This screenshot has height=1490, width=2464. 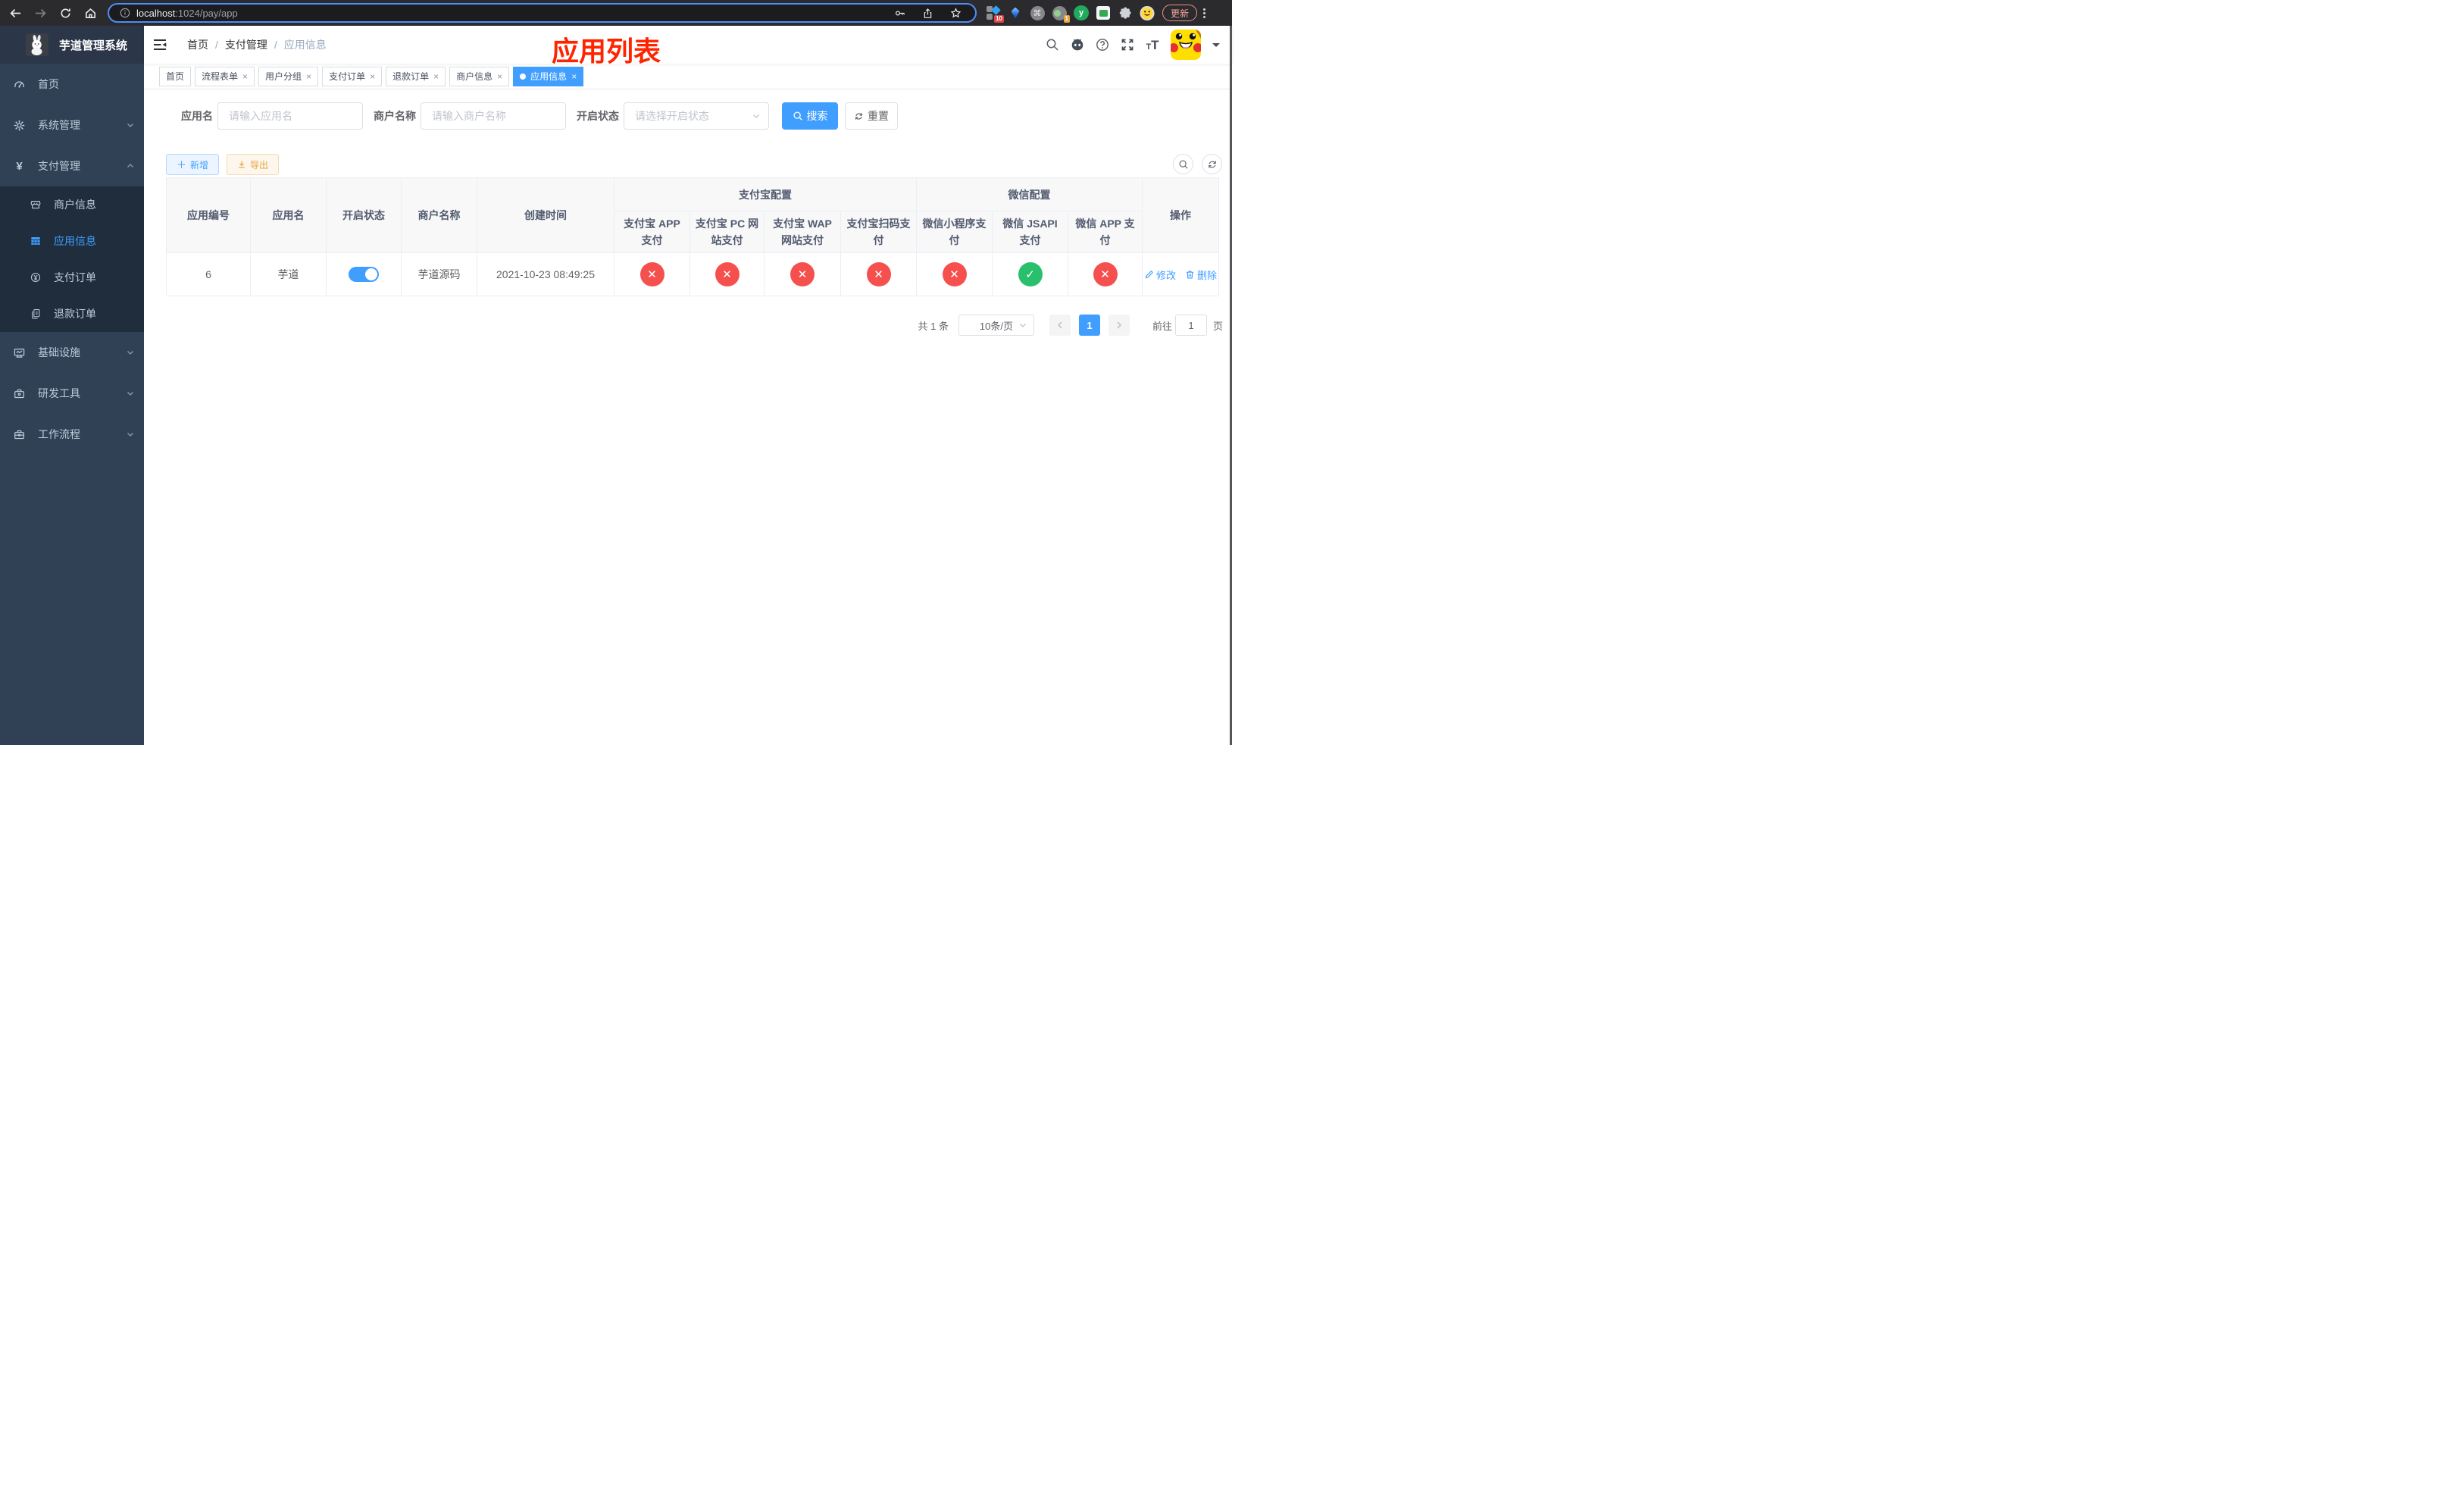 What do you see at coordinates (1160, 275) in the screenshot?
I see `edit-link: 修改` at bounding box center [1160, 275].